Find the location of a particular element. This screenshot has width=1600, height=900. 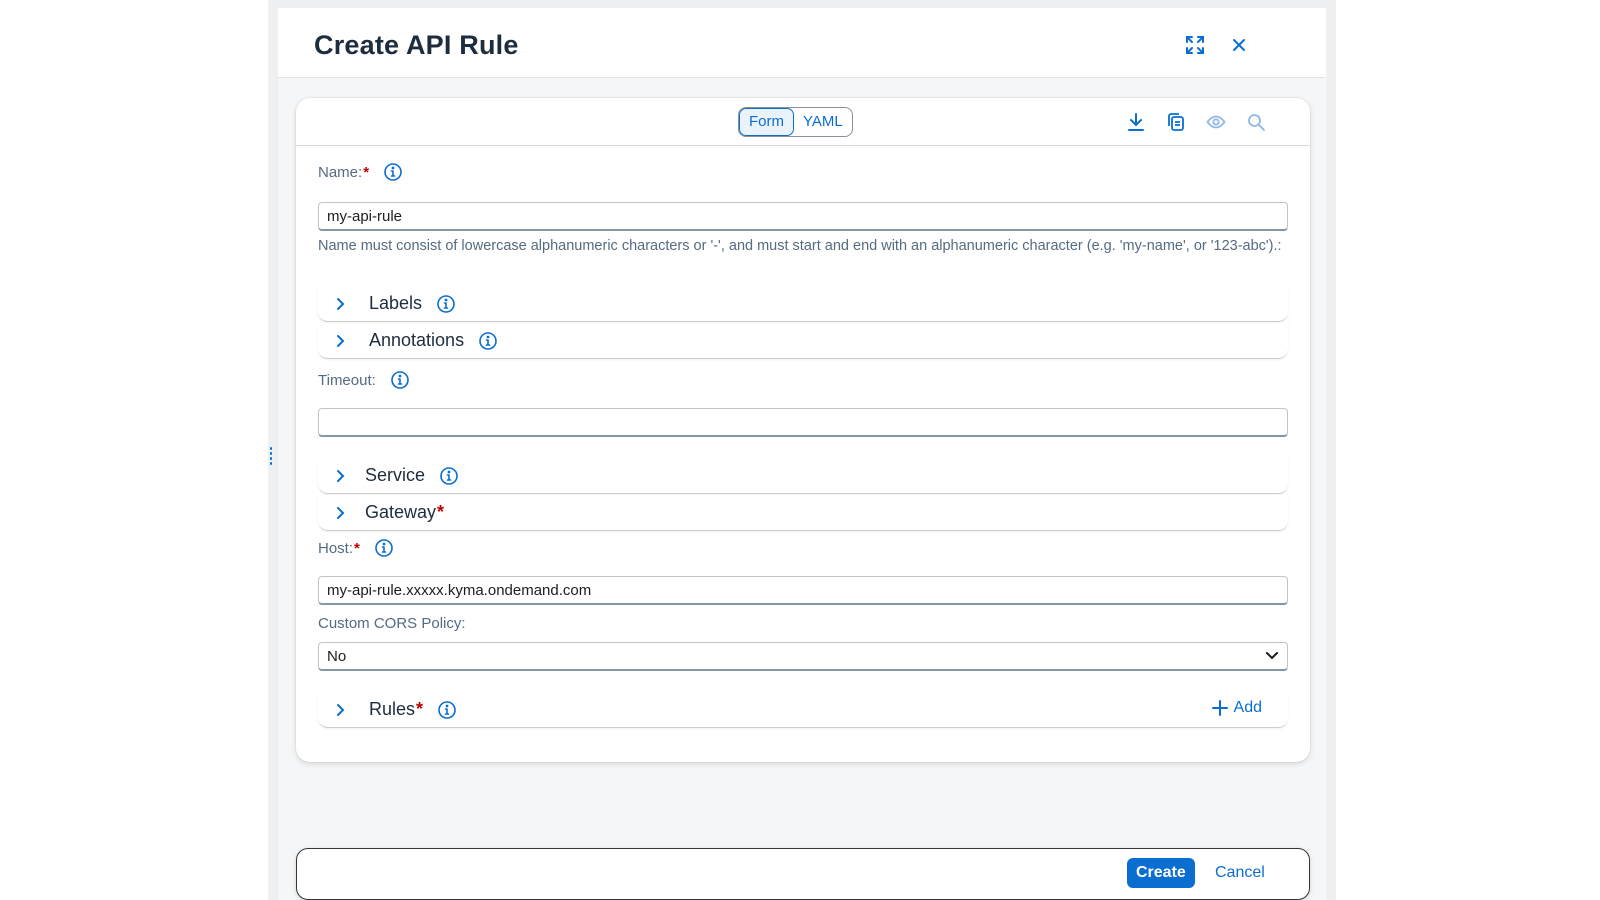

dialog-title: Create API Rule is located at coordinates (416, 45).